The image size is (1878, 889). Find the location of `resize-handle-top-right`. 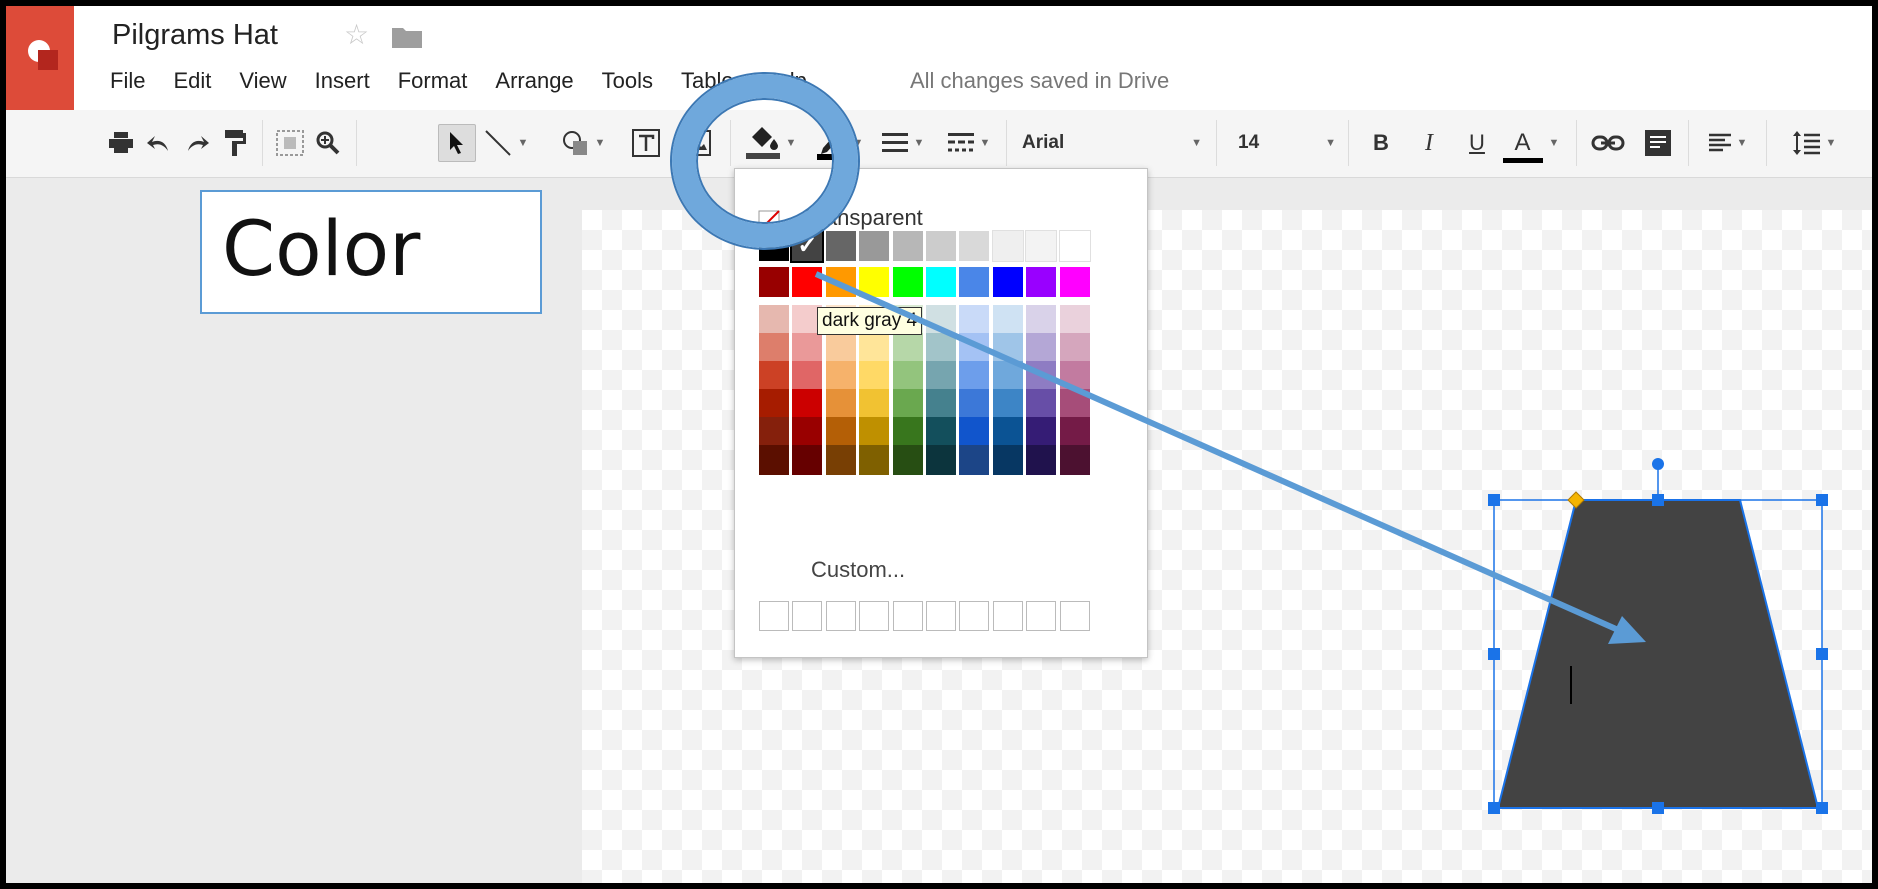

resize-handle-top-right is located at coordinates (1822, 500).